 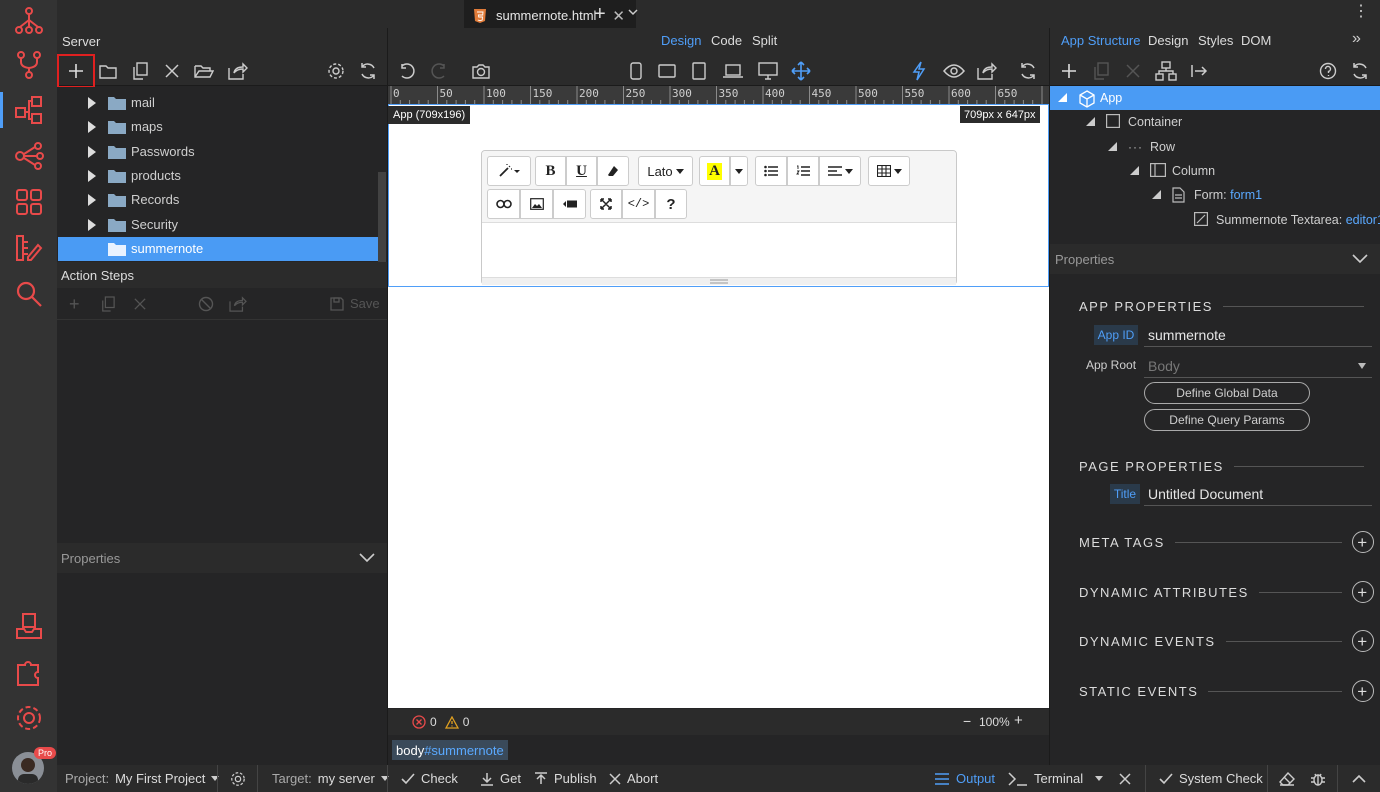 I want to click on close-panel-icon, so click(x=1125, y=778).